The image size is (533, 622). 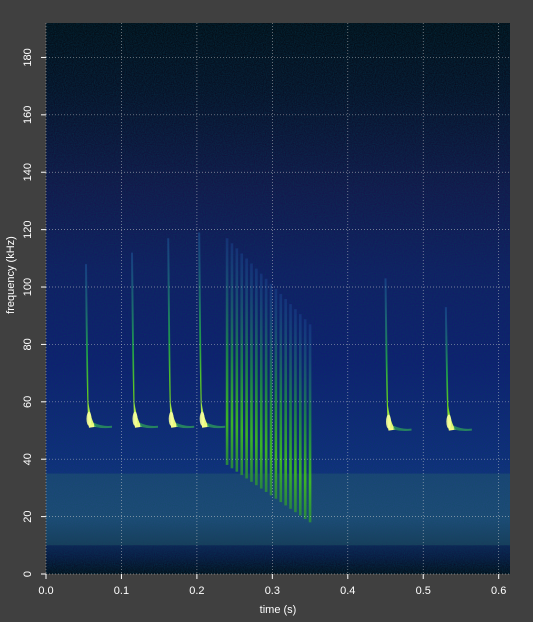 I want to click on y-tick-label: 180, so click(x=28, y=57).